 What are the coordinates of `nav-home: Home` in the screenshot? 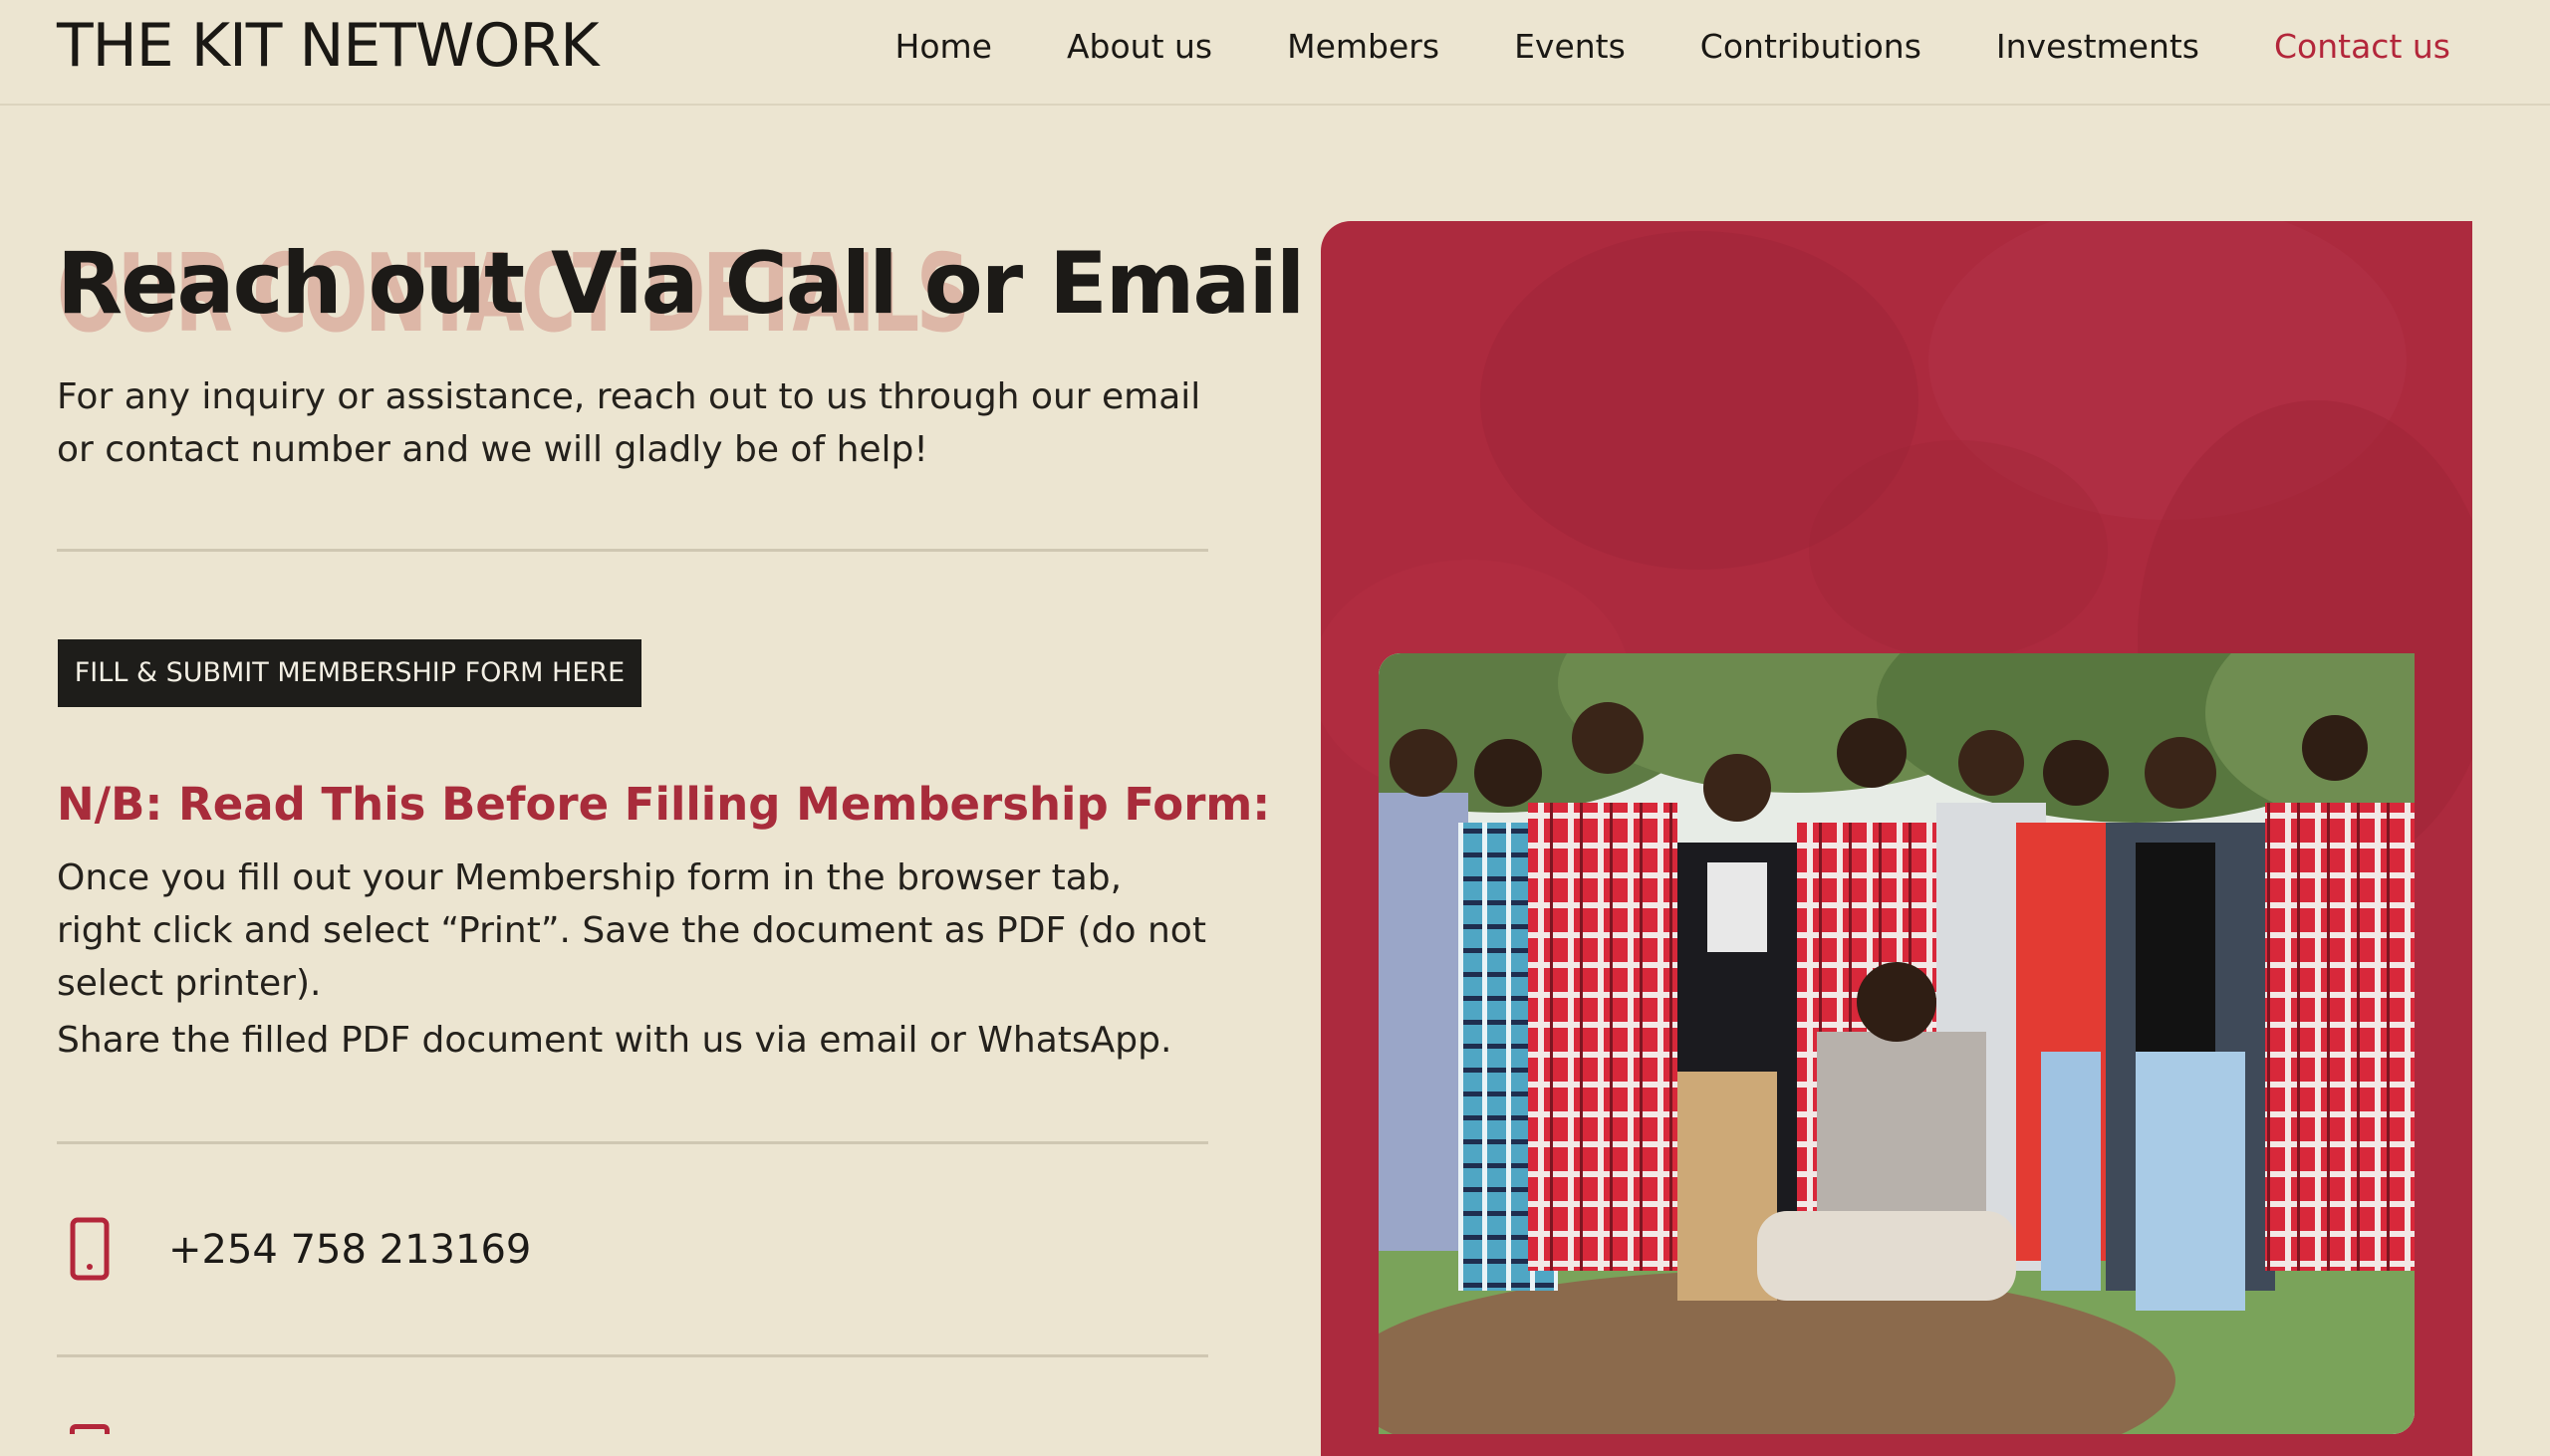 It's located at (943, 47).